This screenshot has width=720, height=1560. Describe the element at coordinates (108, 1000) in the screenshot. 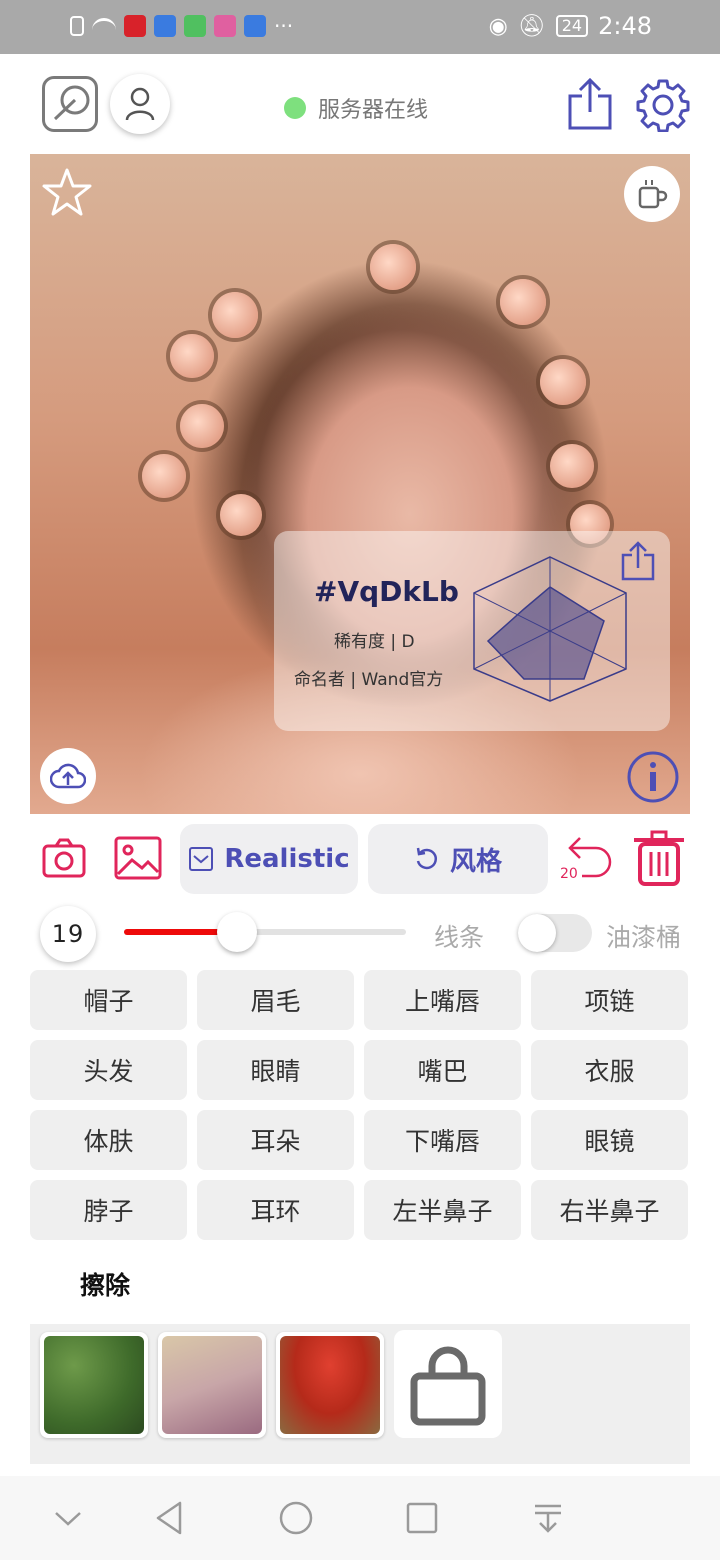

I see `part-button: 帽子` at that location.